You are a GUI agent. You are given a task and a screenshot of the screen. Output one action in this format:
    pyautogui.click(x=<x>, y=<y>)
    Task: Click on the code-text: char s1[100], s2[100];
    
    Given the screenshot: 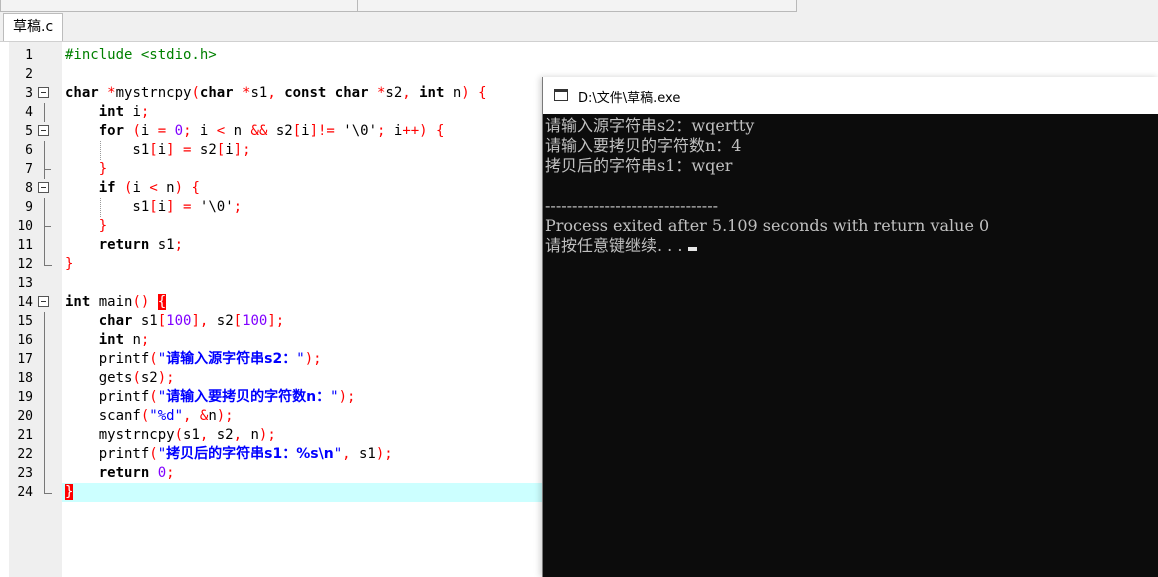 What is the action you would take?
    pyautogui.click(x=175, y=321)
    